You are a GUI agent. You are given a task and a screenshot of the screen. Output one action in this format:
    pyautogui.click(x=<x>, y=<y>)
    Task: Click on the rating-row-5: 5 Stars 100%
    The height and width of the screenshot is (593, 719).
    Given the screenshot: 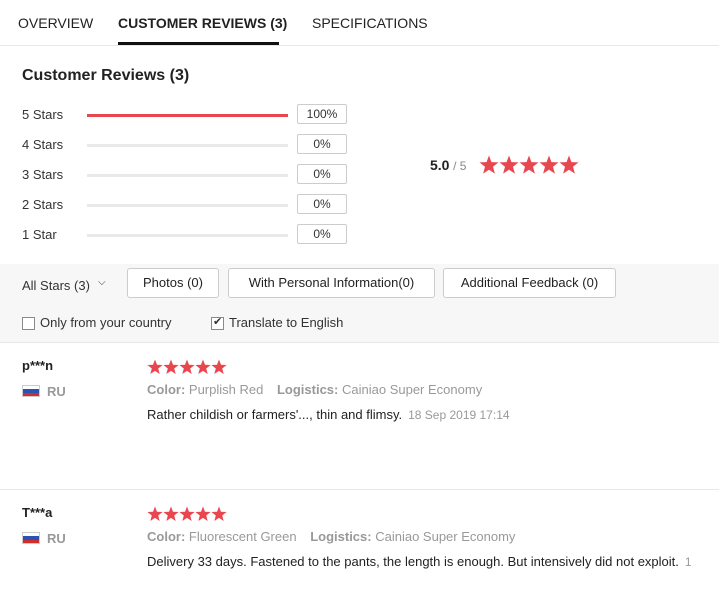 What is the action you would take?
    pyautogui.click(x=187, y=115)
    